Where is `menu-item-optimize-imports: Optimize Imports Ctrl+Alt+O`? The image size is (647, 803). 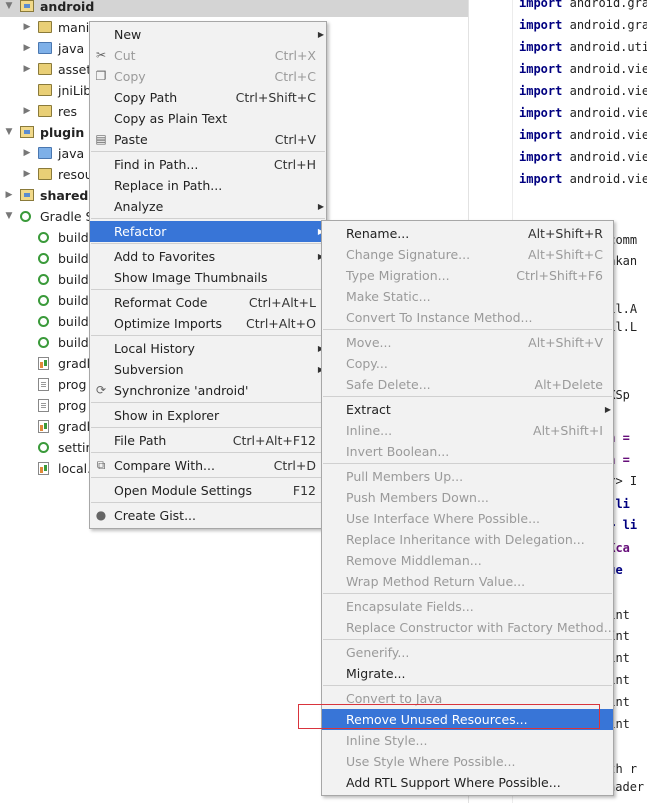
menu-item-optimize-imports: Optimize Imports Ctrl+Alt+O is located at coordinates (208, 323).